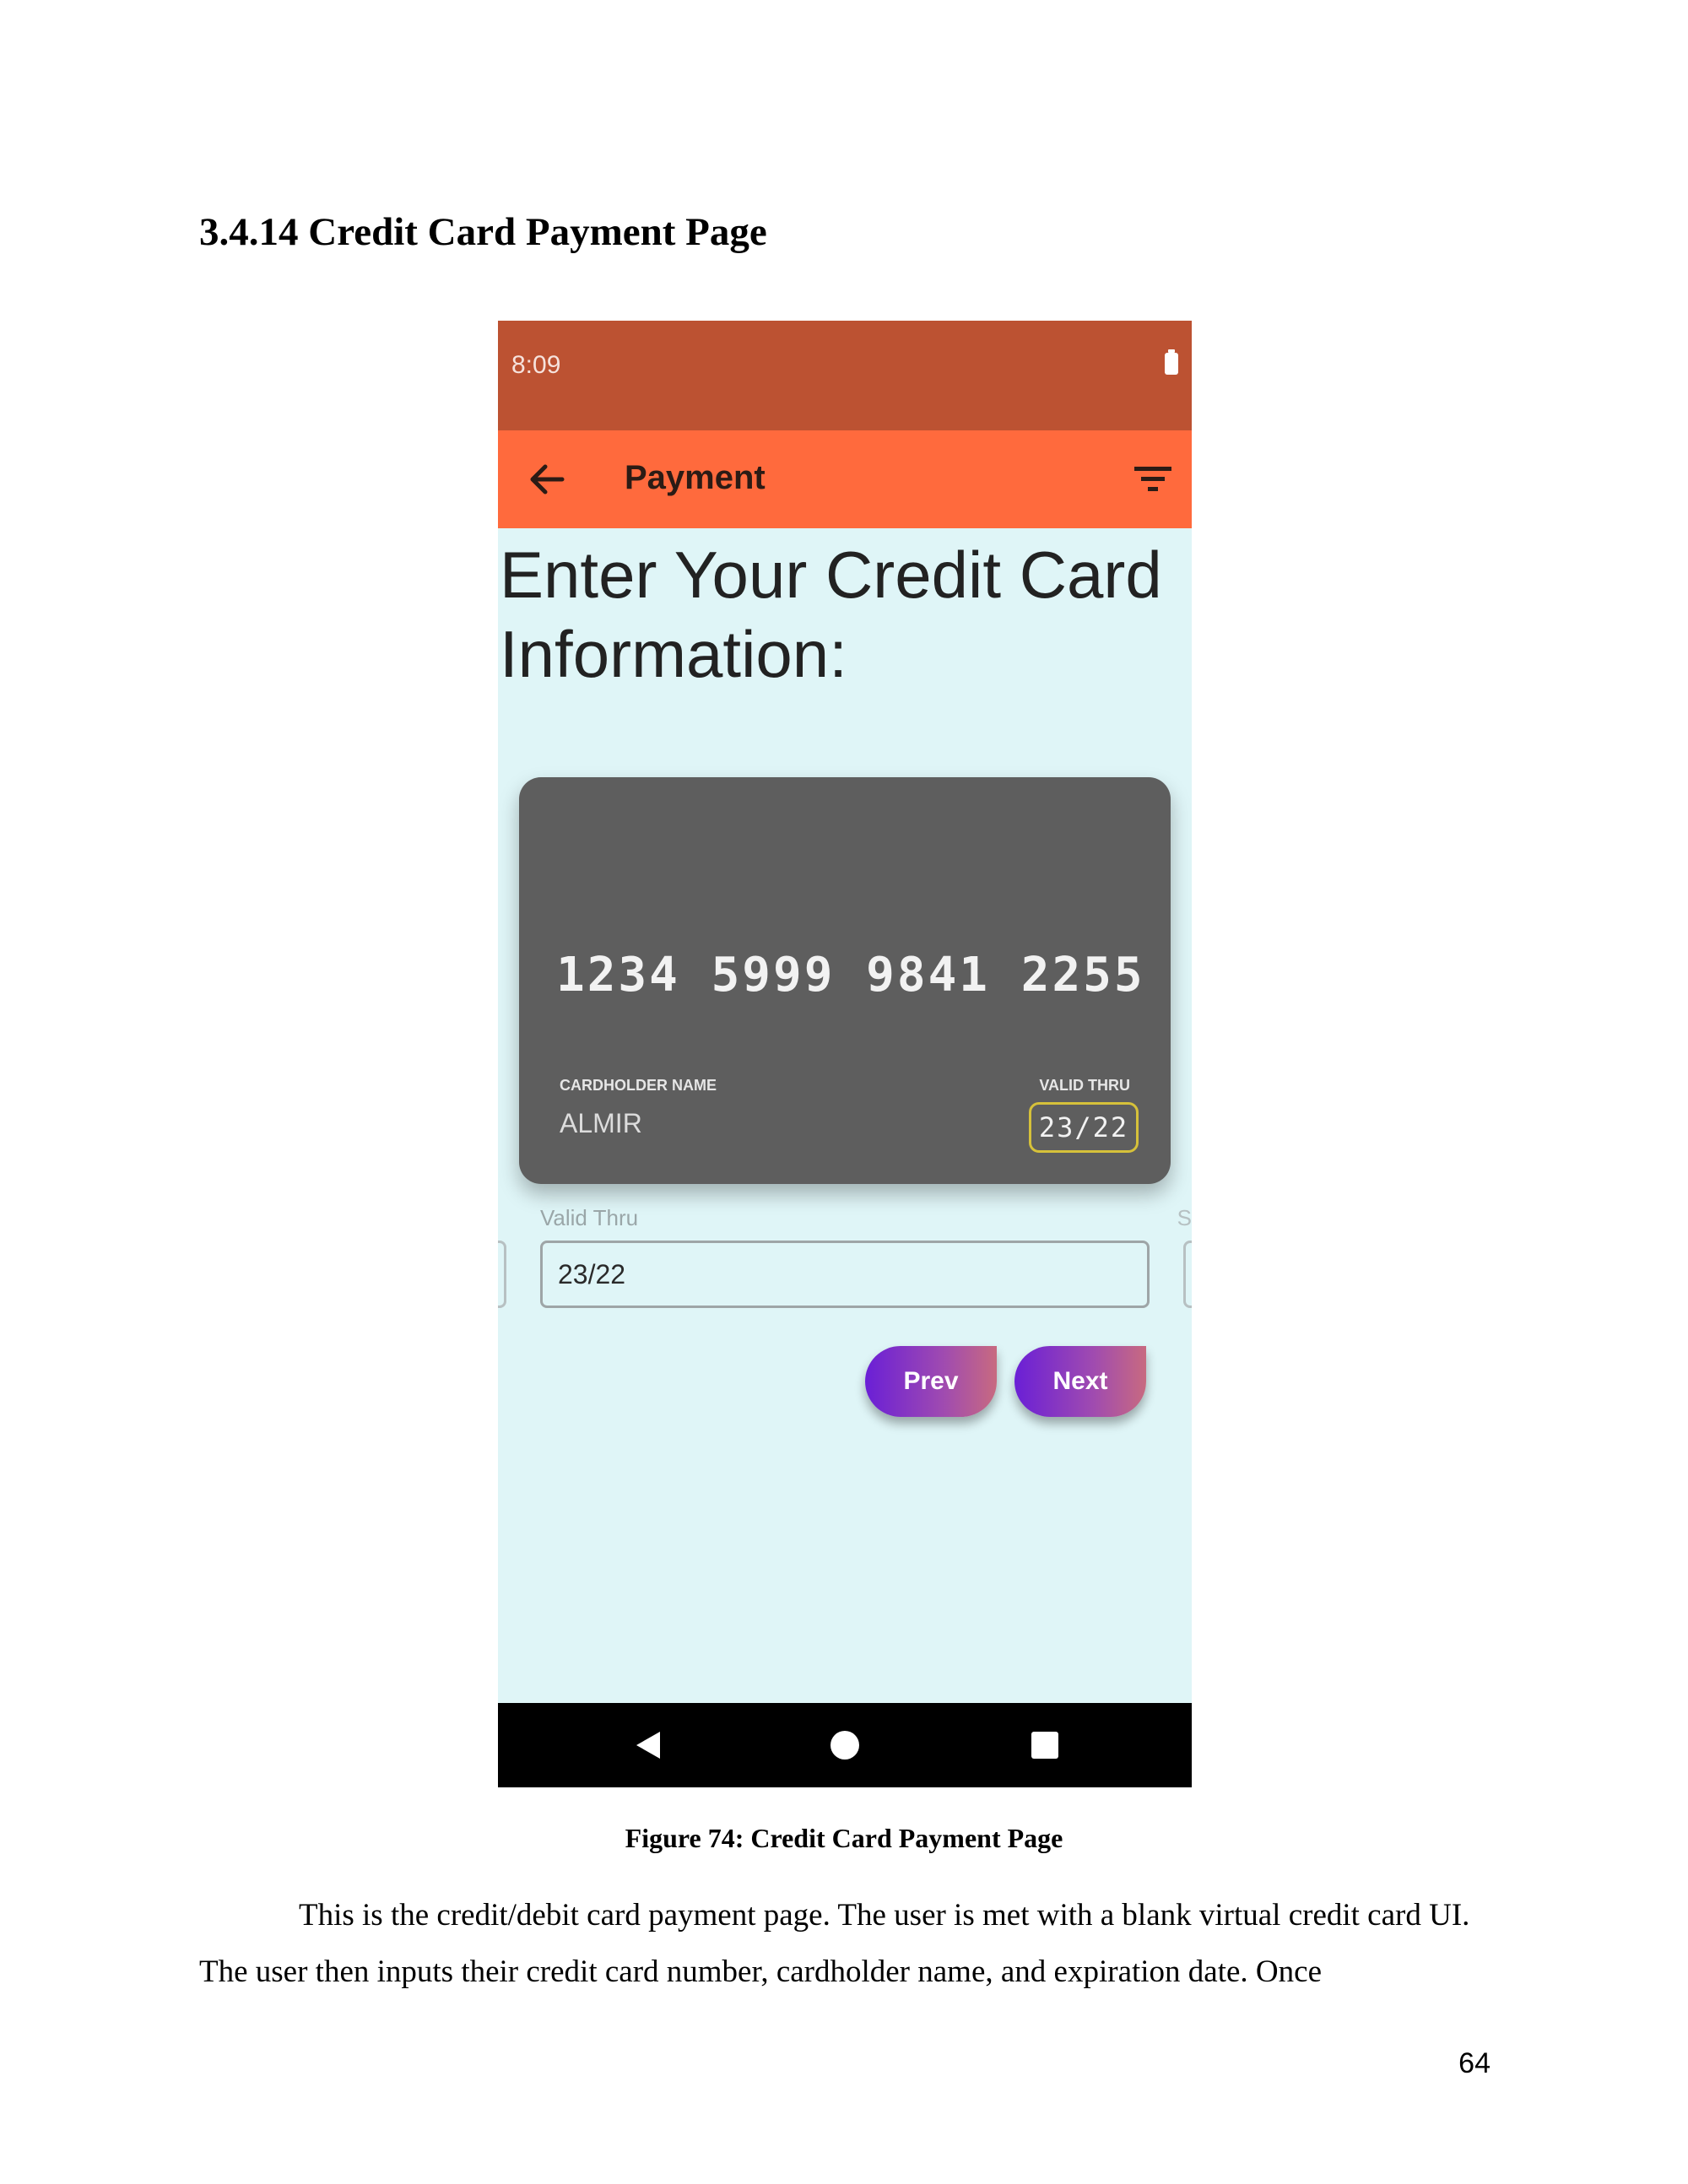 This screenshot has height=2184, width=1688. I want to click on card-number: 1234 5999 9841 2255, so click(850, 975).